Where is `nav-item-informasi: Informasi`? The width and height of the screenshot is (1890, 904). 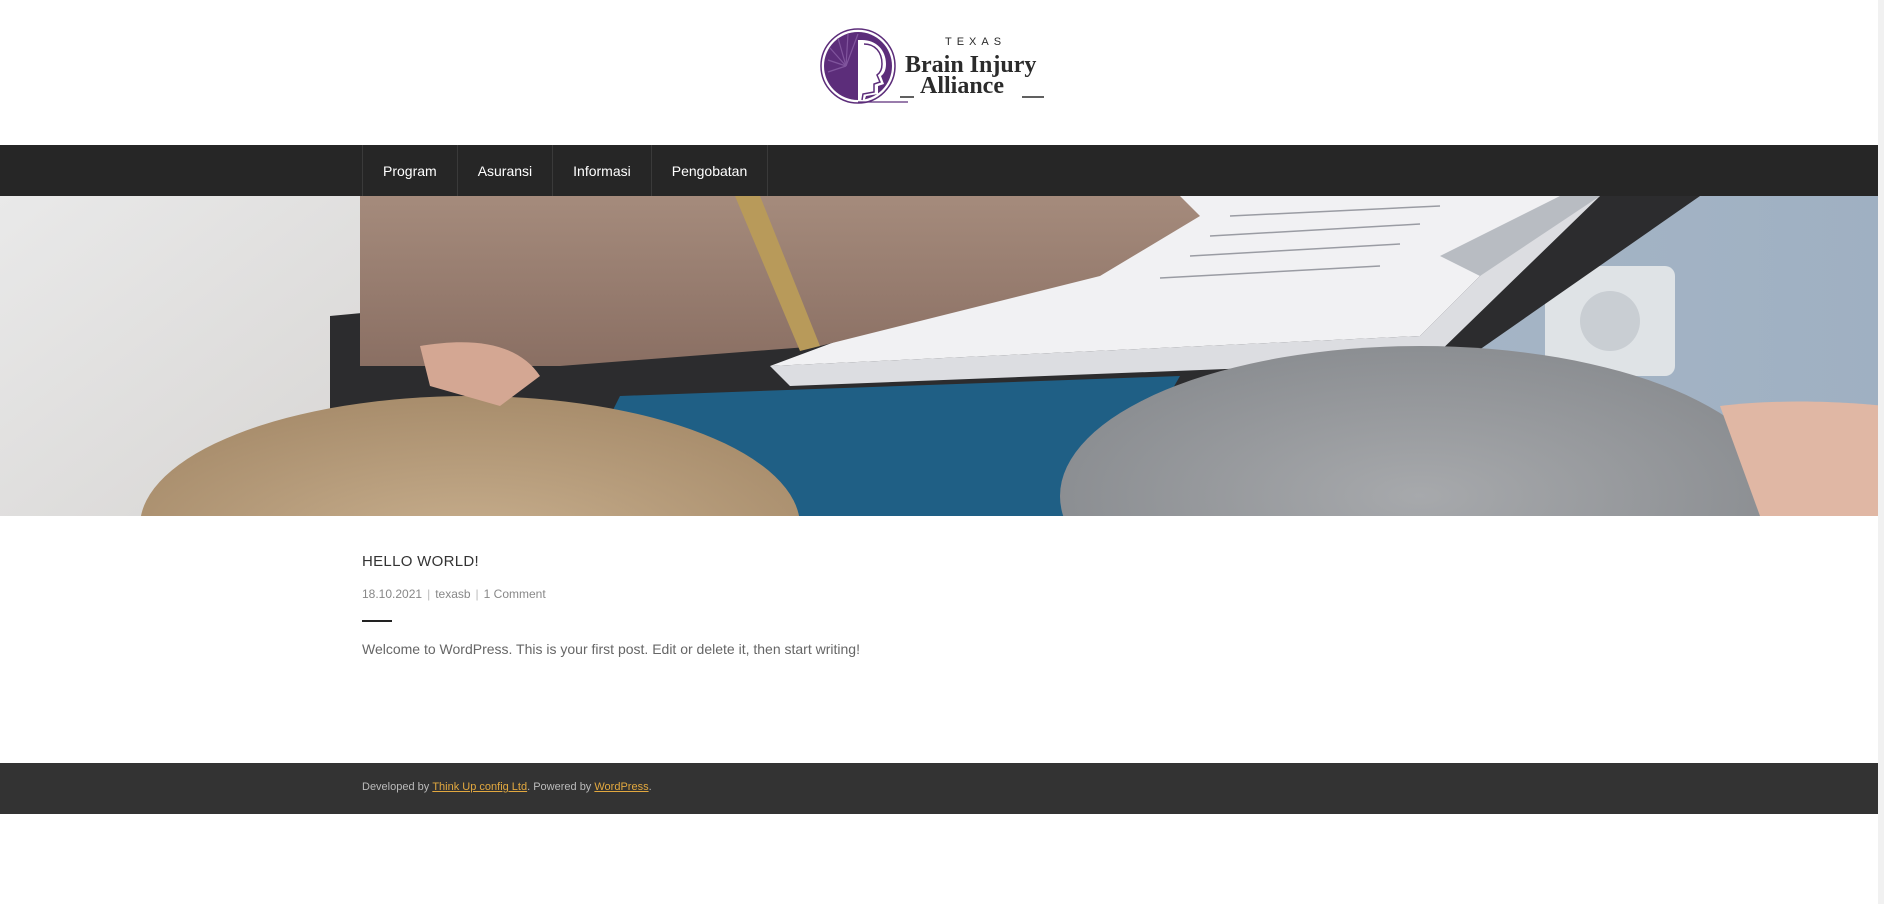
nav-item-informasi: Informasi is located at coordinates (602, 170).